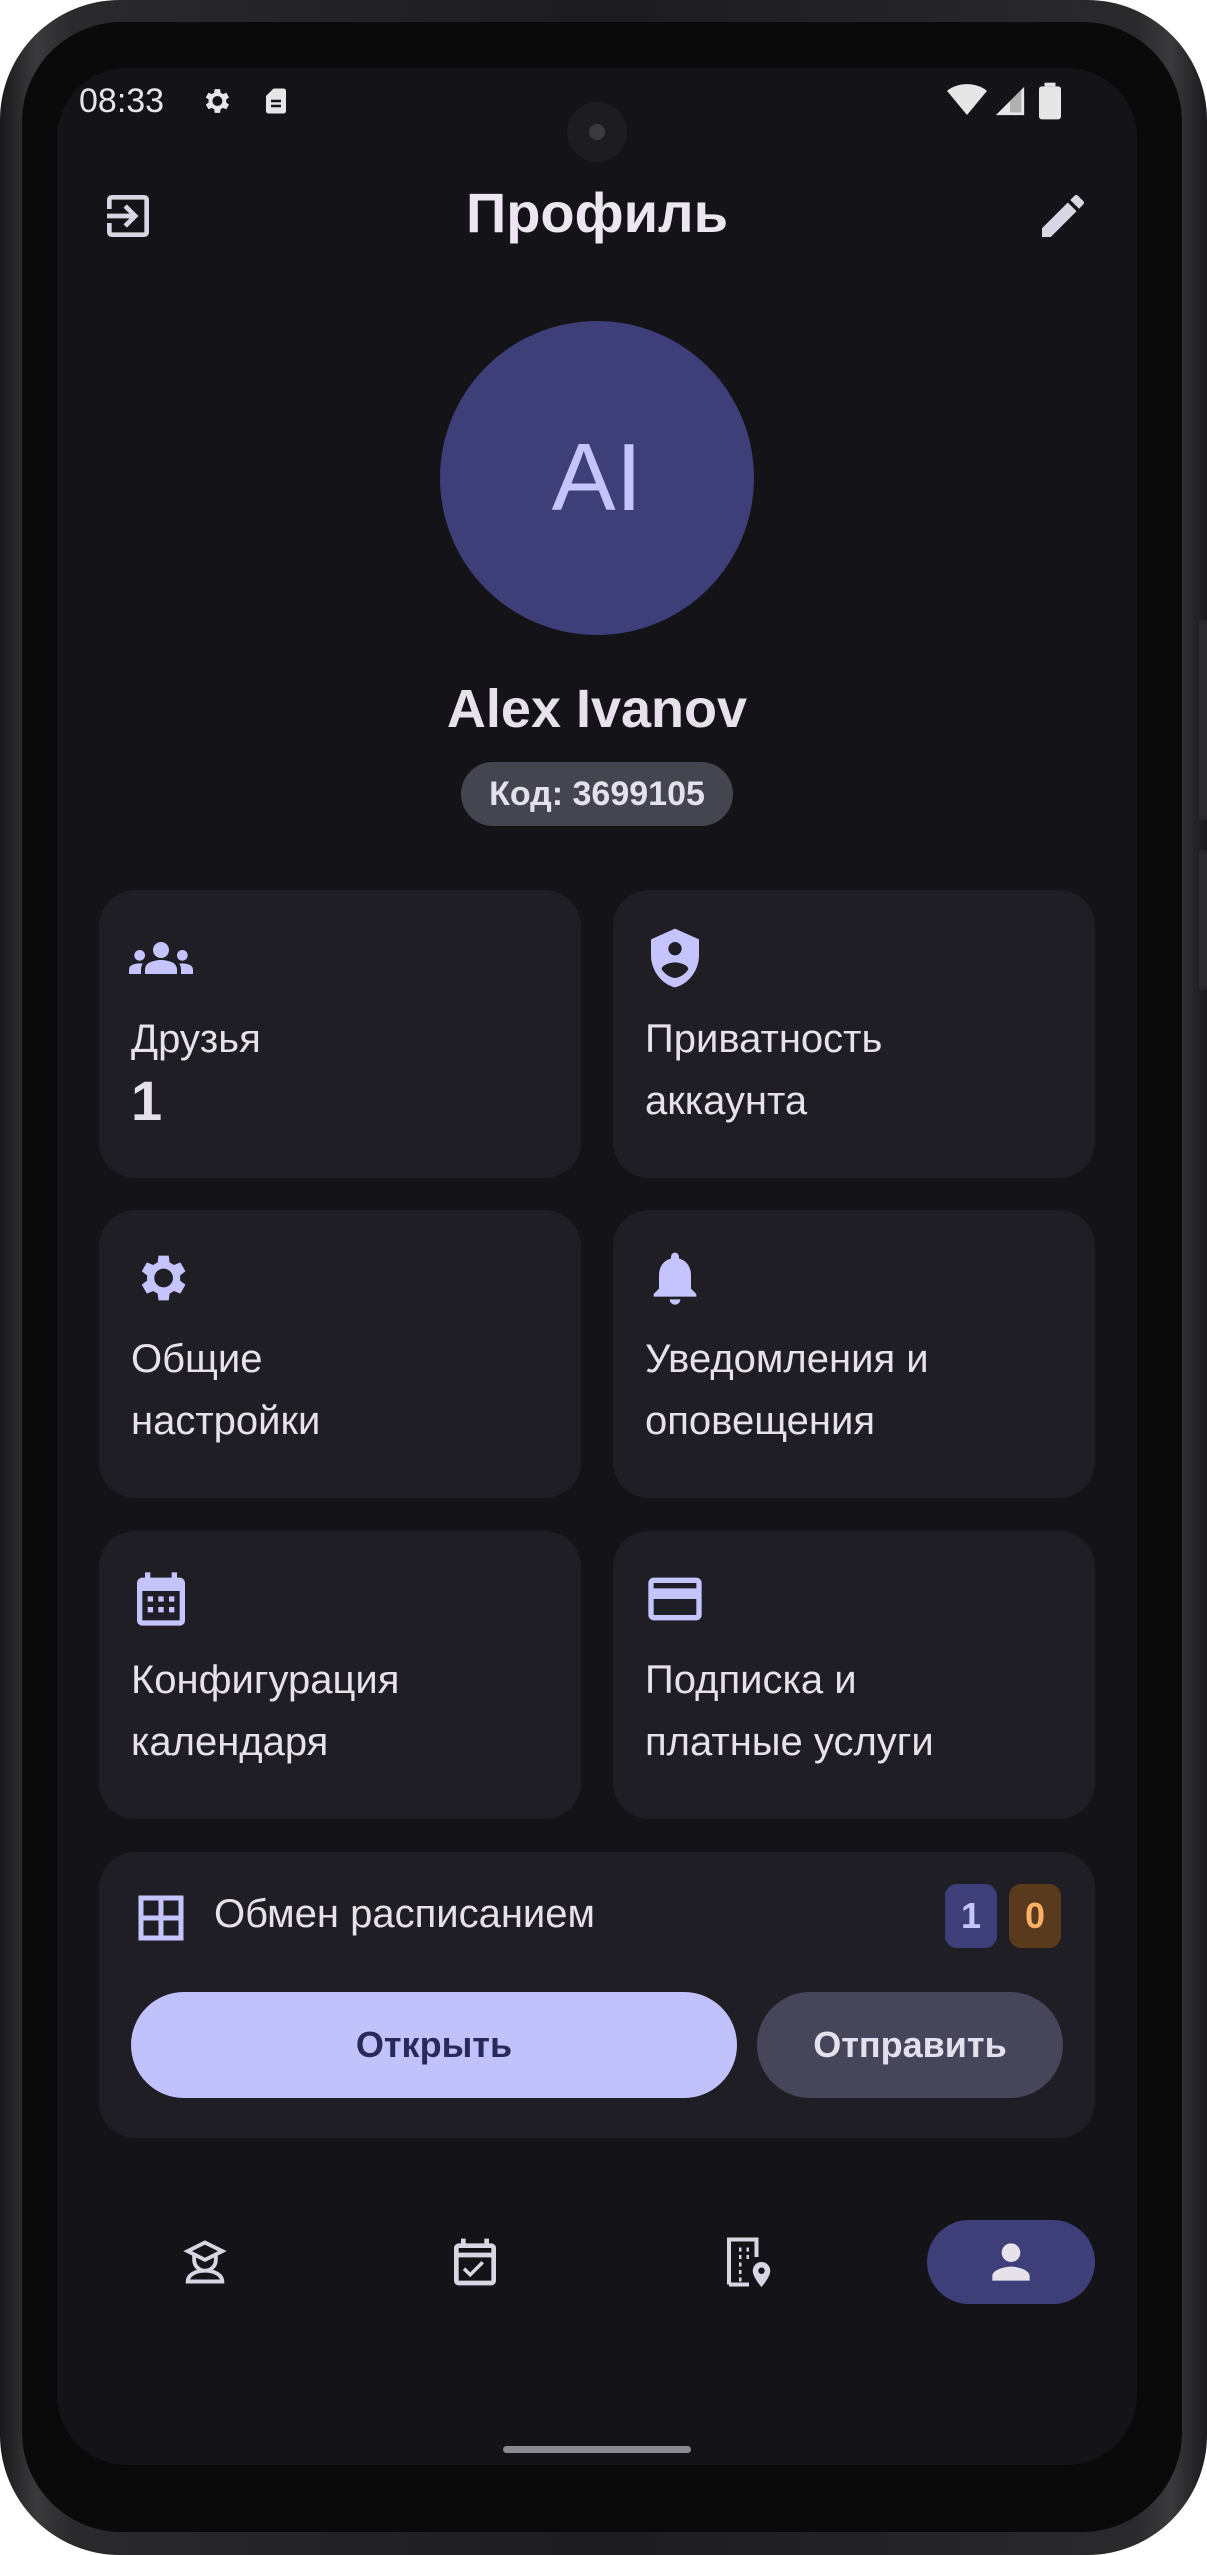  What do you see at coordinates (340, 1354) in the screenshot?
I see `general-settings-card: Общие настройки` at bounding box center [340, 1354].